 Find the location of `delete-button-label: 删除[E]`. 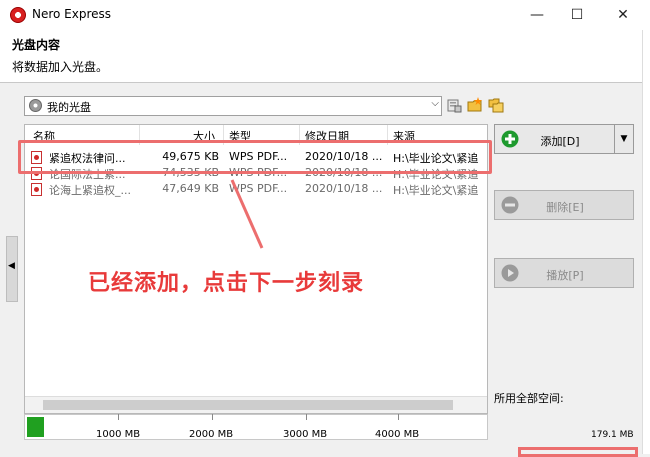

delete-button-label: 删除[E] is located at coordinates (565, 207).